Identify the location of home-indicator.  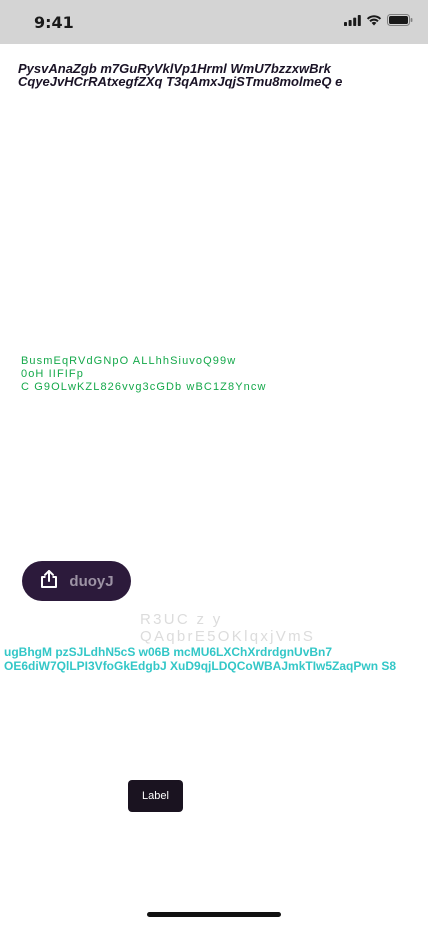
(214, 914).